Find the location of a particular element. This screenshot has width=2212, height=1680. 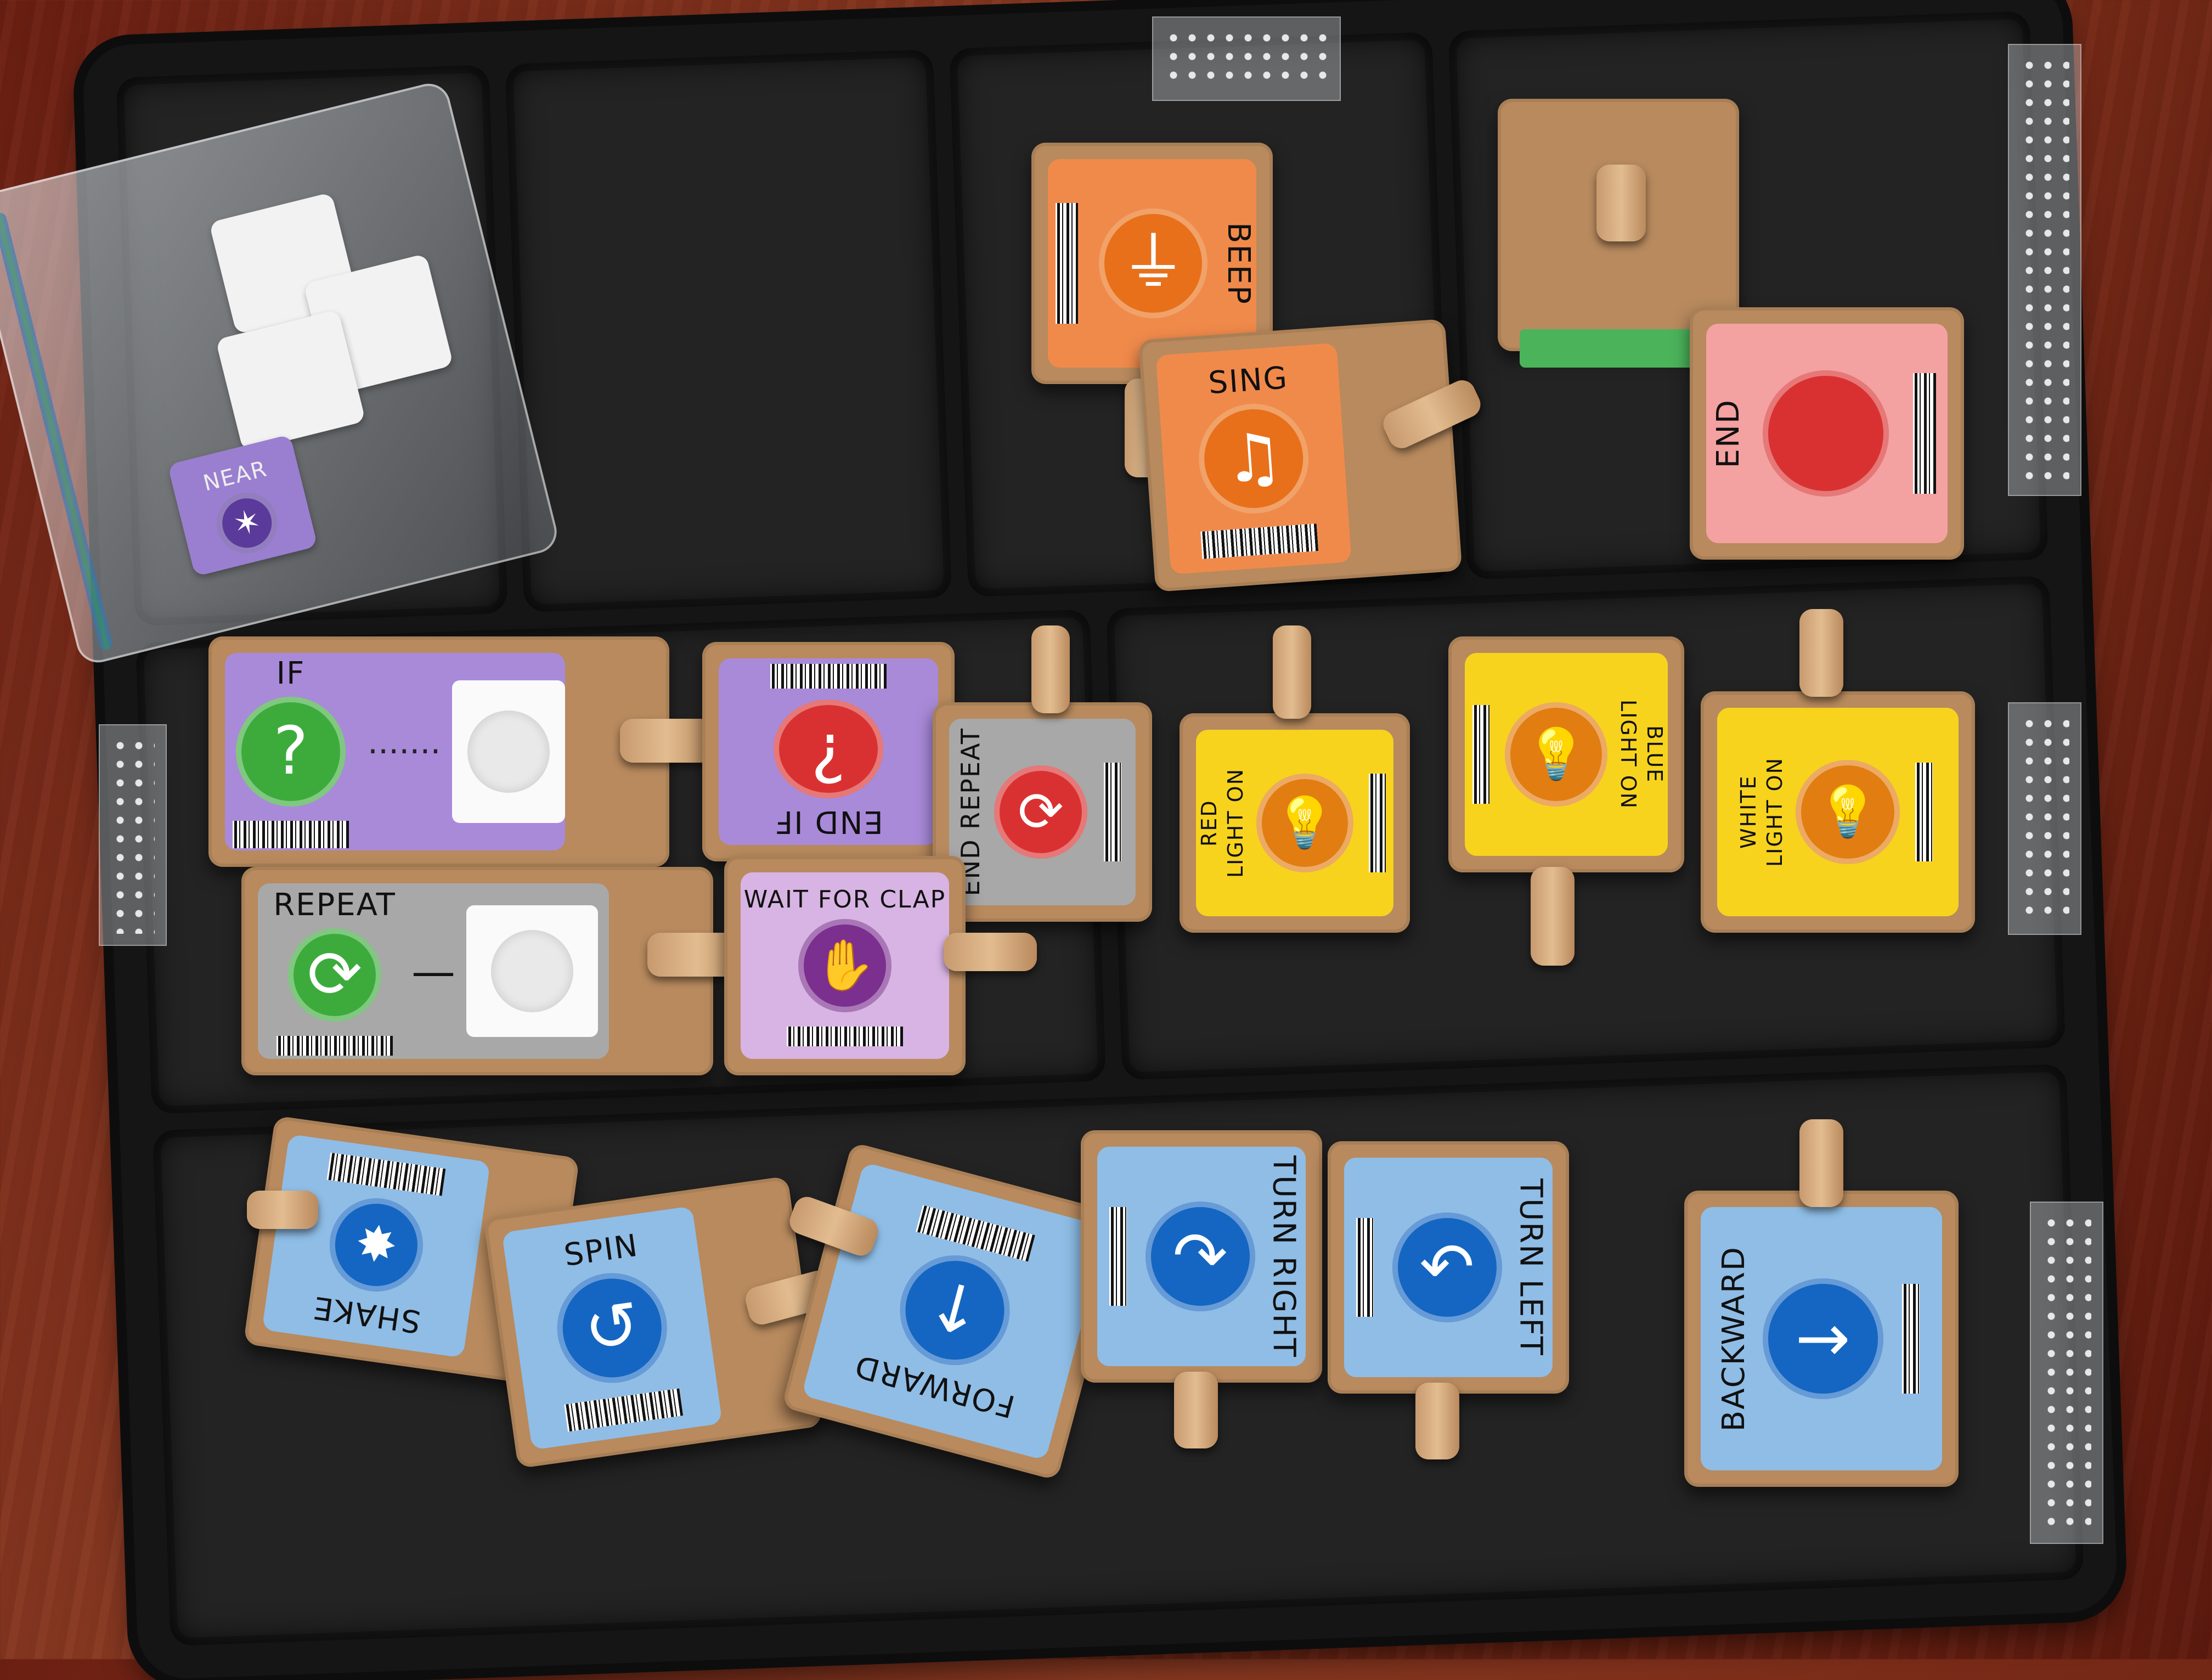

block-white-light-on: WHITE LIGHT ON 💡 is located at coordinates (1838, 812).